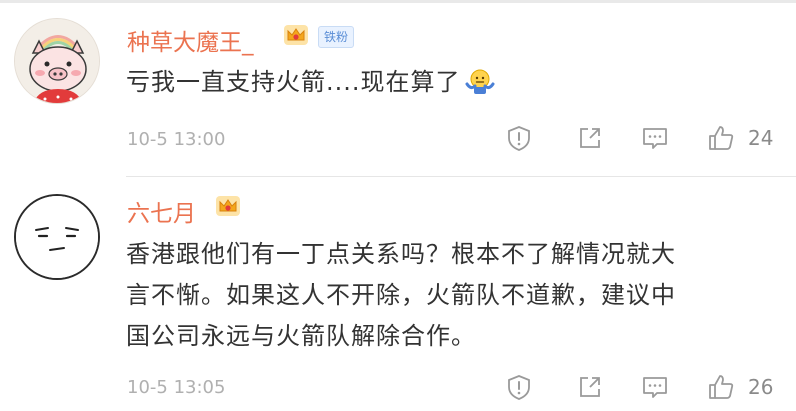 Image resolution: width=796 pixels, height=411 pixels. I want to click on comment-text-line: 国公司永远与火箭队解除合作。, so click(301, 336).